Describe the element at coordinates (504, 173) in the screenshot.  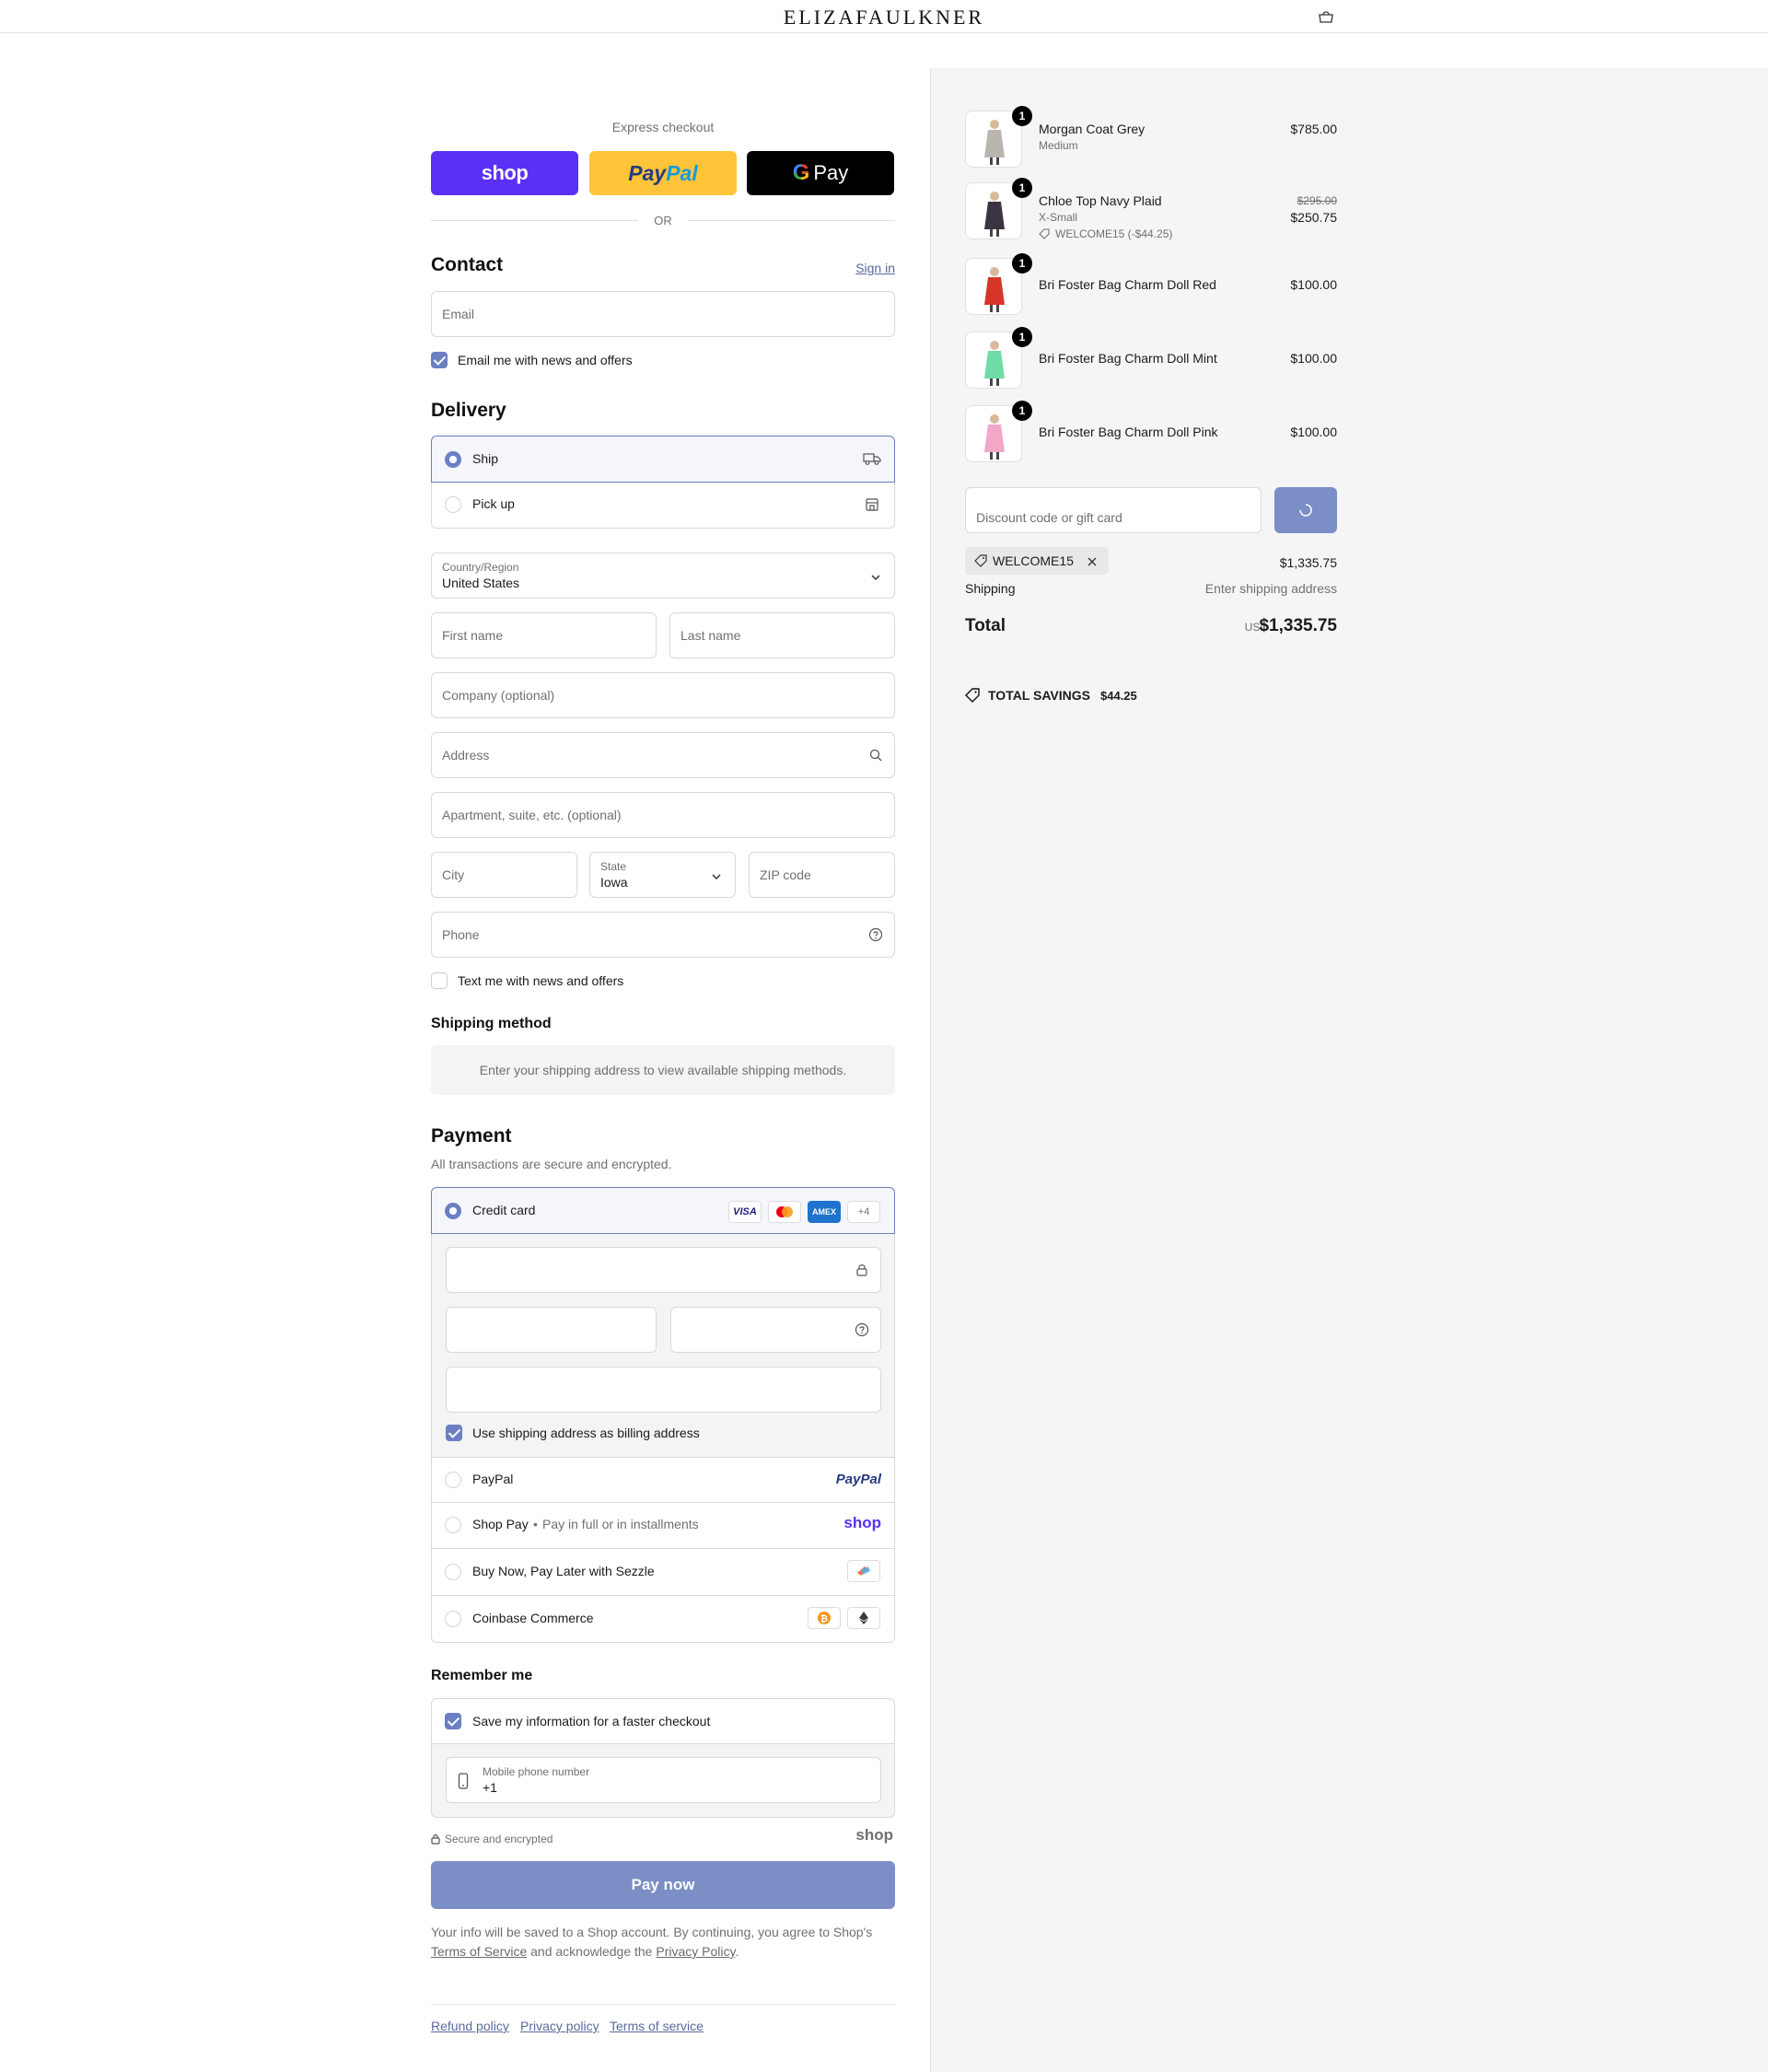
I see `shop-pay-express-button: shop` at that location.